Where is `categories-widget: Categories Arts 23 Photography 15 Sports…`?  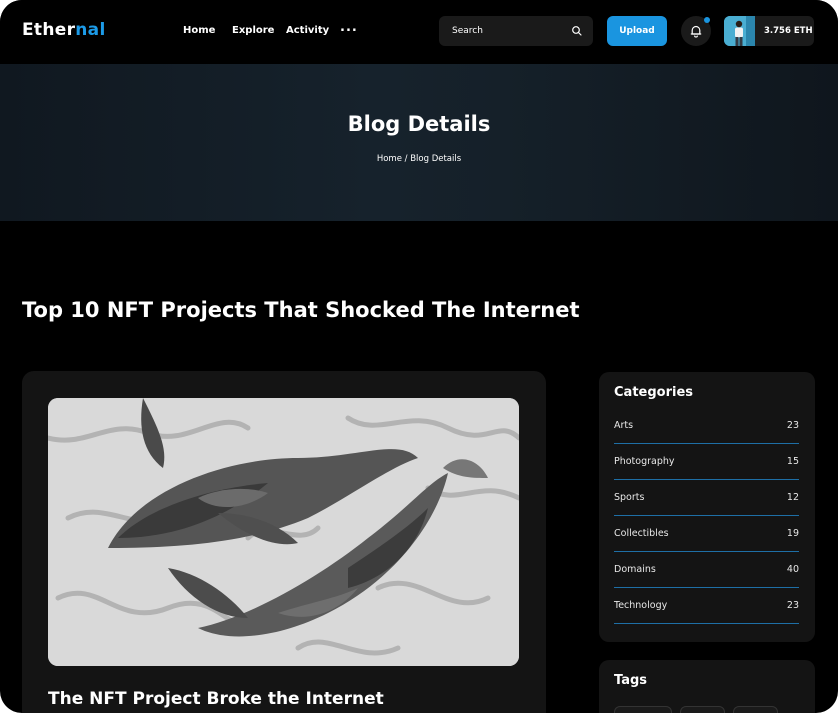
categories-widget: Categories Arts 23 Photography 15 Sports… is located at coordinates (707, 507).